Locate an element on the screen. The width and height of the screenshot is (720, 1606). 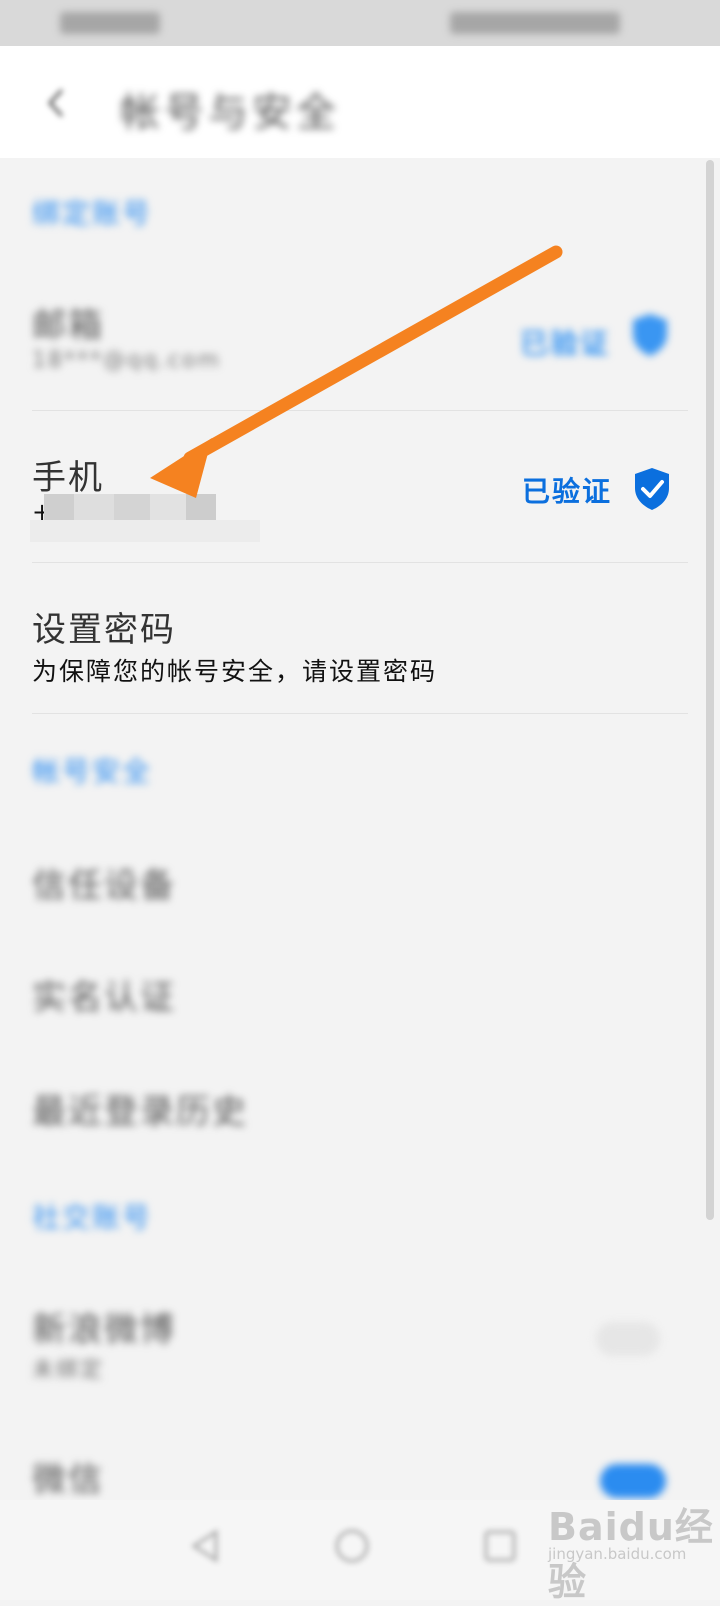
wechat-toggle is located at coordinates (633, 1481).